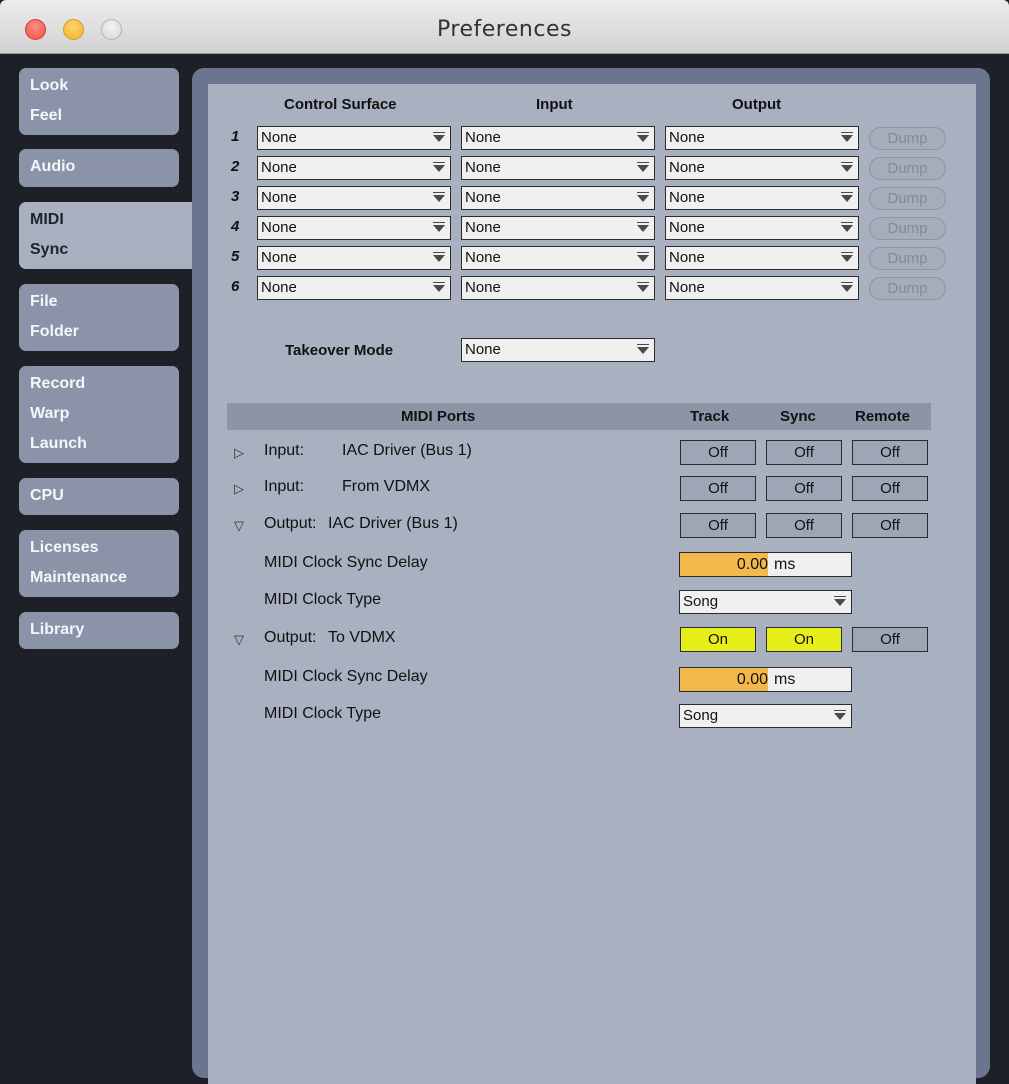 Image resolution: width=1009 pixels, height=1084 pixels. What do you see at coordinates (99, 414) in the screenshot?
I see `tab-record-warp-launch: Record Warp Launch` at bounding box center [99, 414].